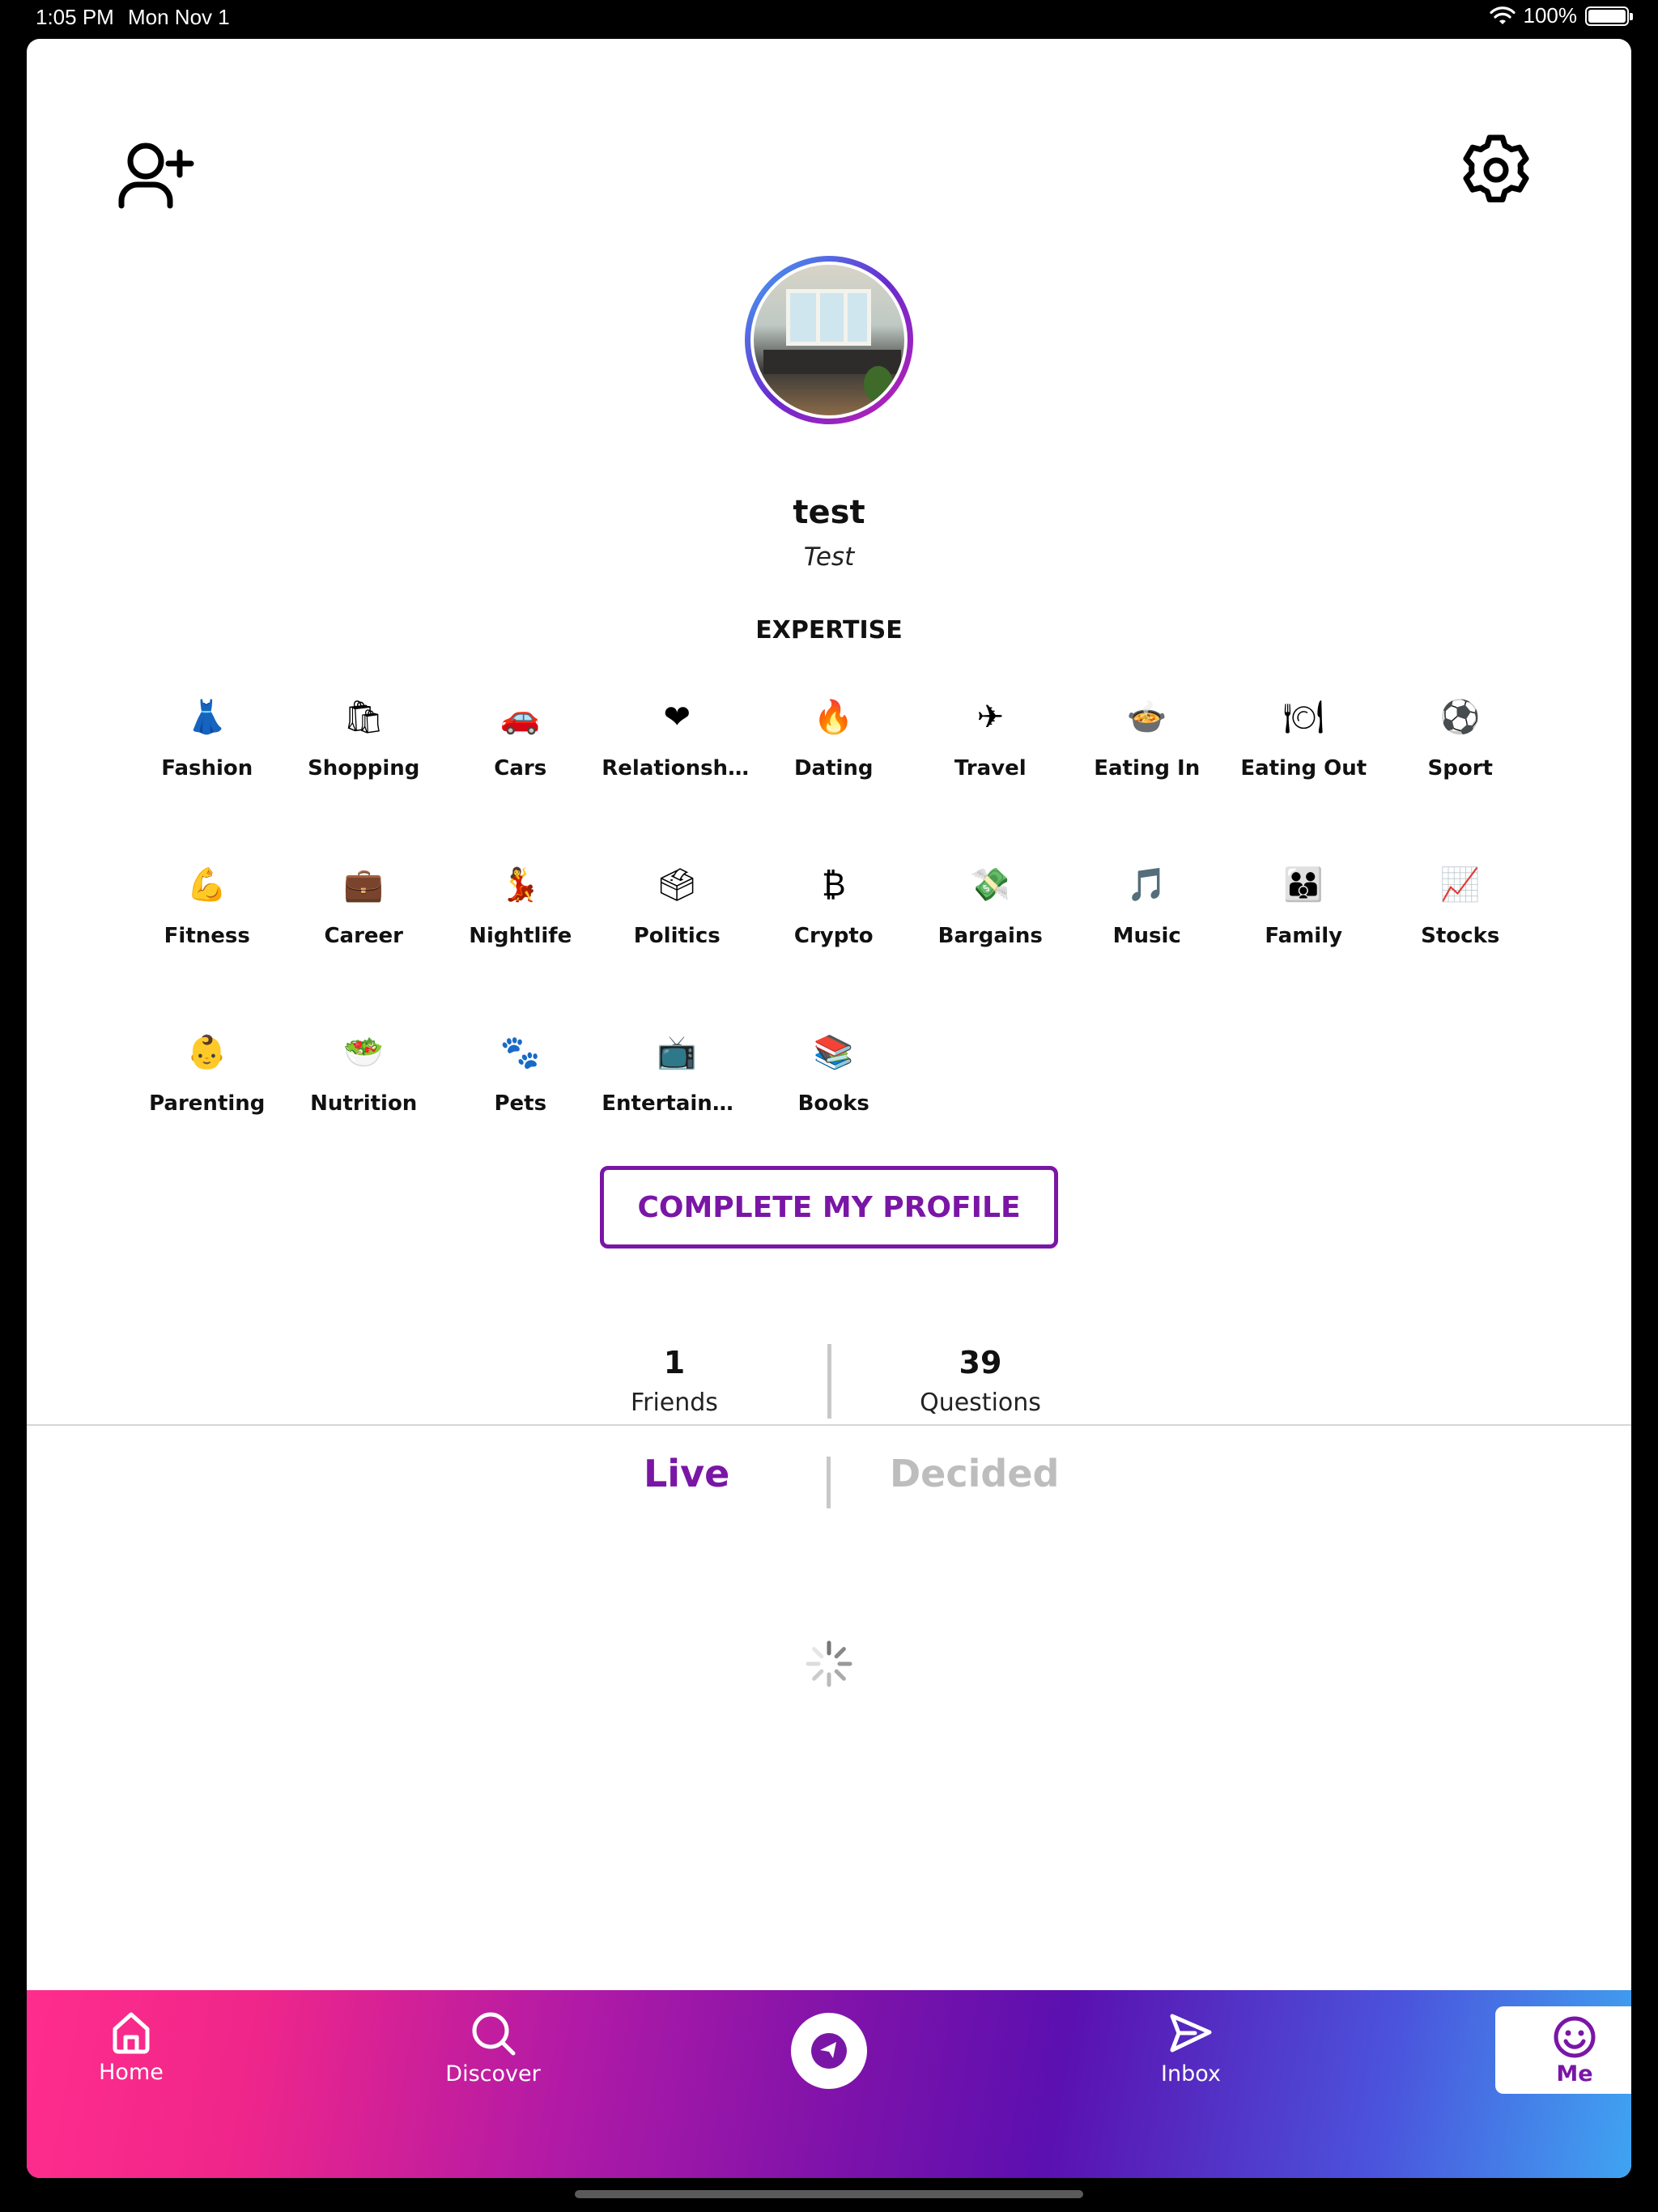 This screenshot has width=1658, height=2212. What do you see at coordinates (364, 1053) in the screenshot?
I see `expertise-nutrition-icon: 🥗` at bounding box center [364, 1053].